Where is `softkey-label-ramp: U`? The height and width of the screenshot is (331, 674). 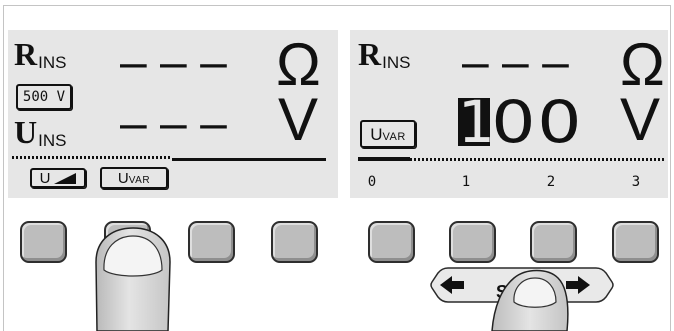
softkey-label-ramp: U is located at coordinates (58, 178).